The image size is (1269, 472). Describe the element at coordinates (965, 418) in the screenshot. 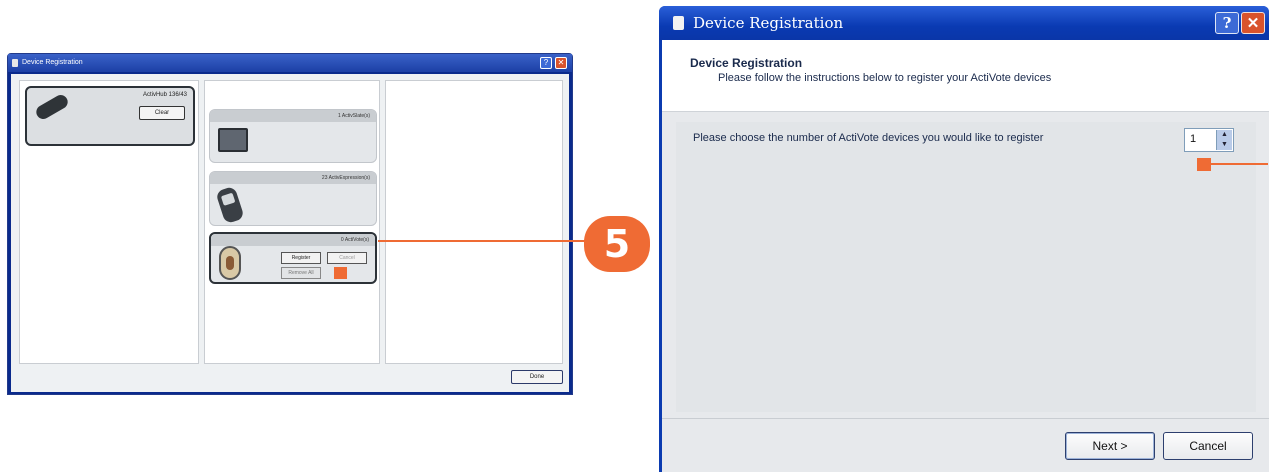

I see `button-divider` at that location.